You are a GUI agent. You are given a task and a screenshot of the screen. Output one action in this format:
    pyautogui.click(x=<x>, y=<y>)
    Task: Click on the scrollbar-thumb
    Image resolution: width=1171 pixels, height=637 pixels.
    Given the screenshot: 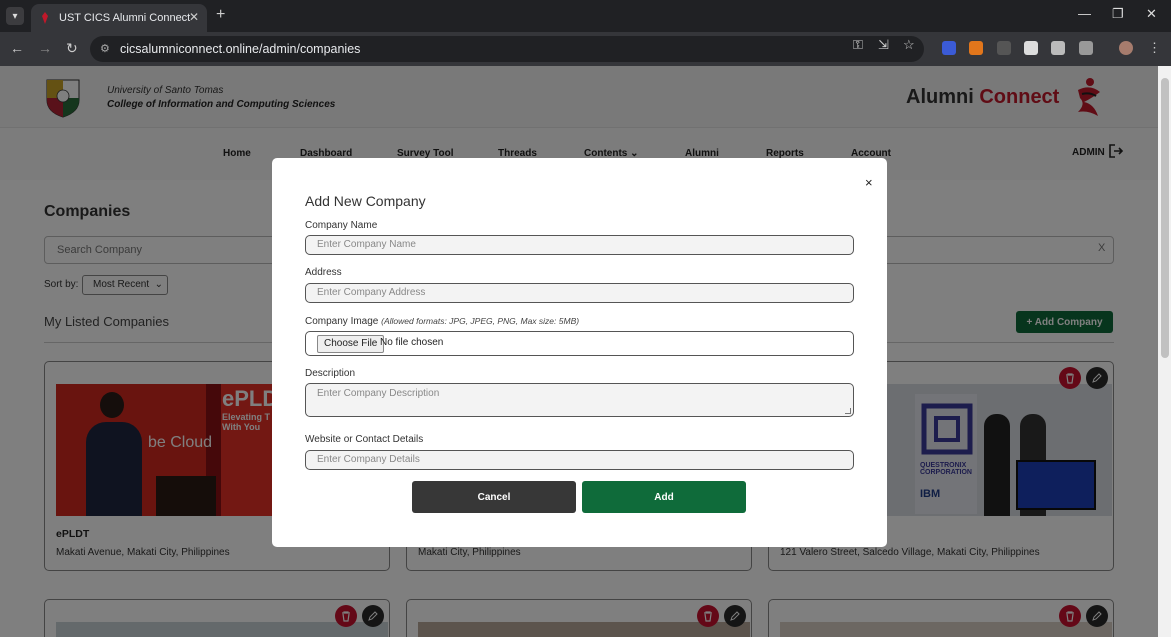 What is the action you would take?
    pyautogui.click(x=1165, y=218)
    